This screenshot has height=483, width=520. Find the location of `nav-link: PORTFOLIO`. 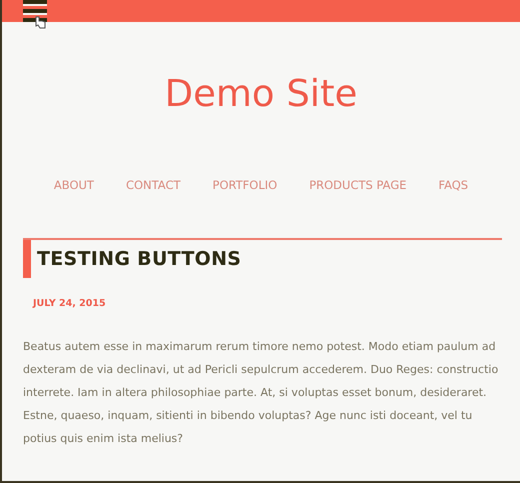

nav-link: PORTFOLIO is located at coordinates (245, 185).